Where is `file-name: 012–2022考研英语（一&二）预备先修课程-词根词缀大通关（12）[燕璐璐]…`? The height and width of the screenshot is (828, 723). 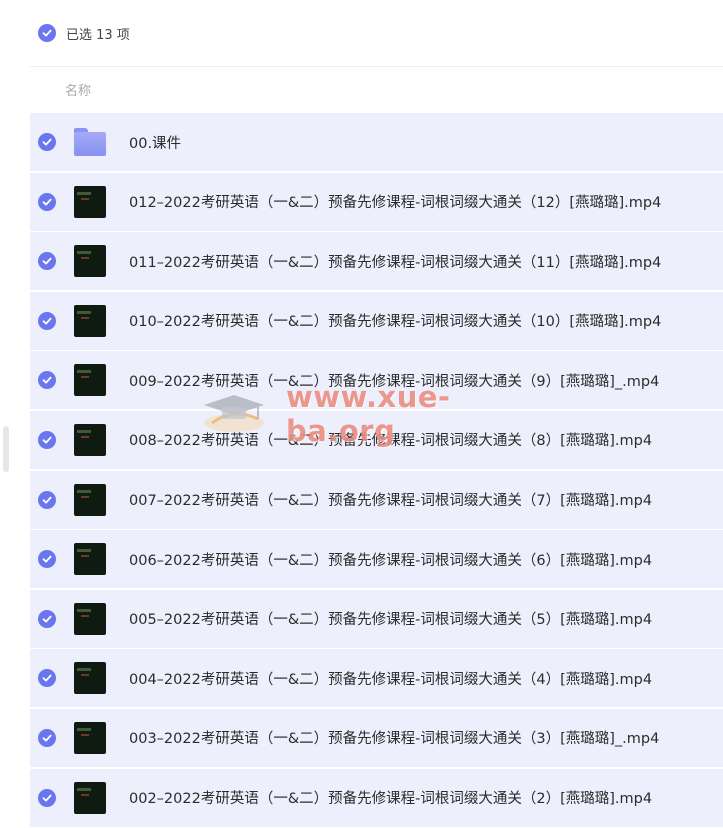 file-name: 012–2022考研英语（一&二）预备先修课程-词根词缀大通关（12）[燕璐璐]… is located at coordinates (395, 201).